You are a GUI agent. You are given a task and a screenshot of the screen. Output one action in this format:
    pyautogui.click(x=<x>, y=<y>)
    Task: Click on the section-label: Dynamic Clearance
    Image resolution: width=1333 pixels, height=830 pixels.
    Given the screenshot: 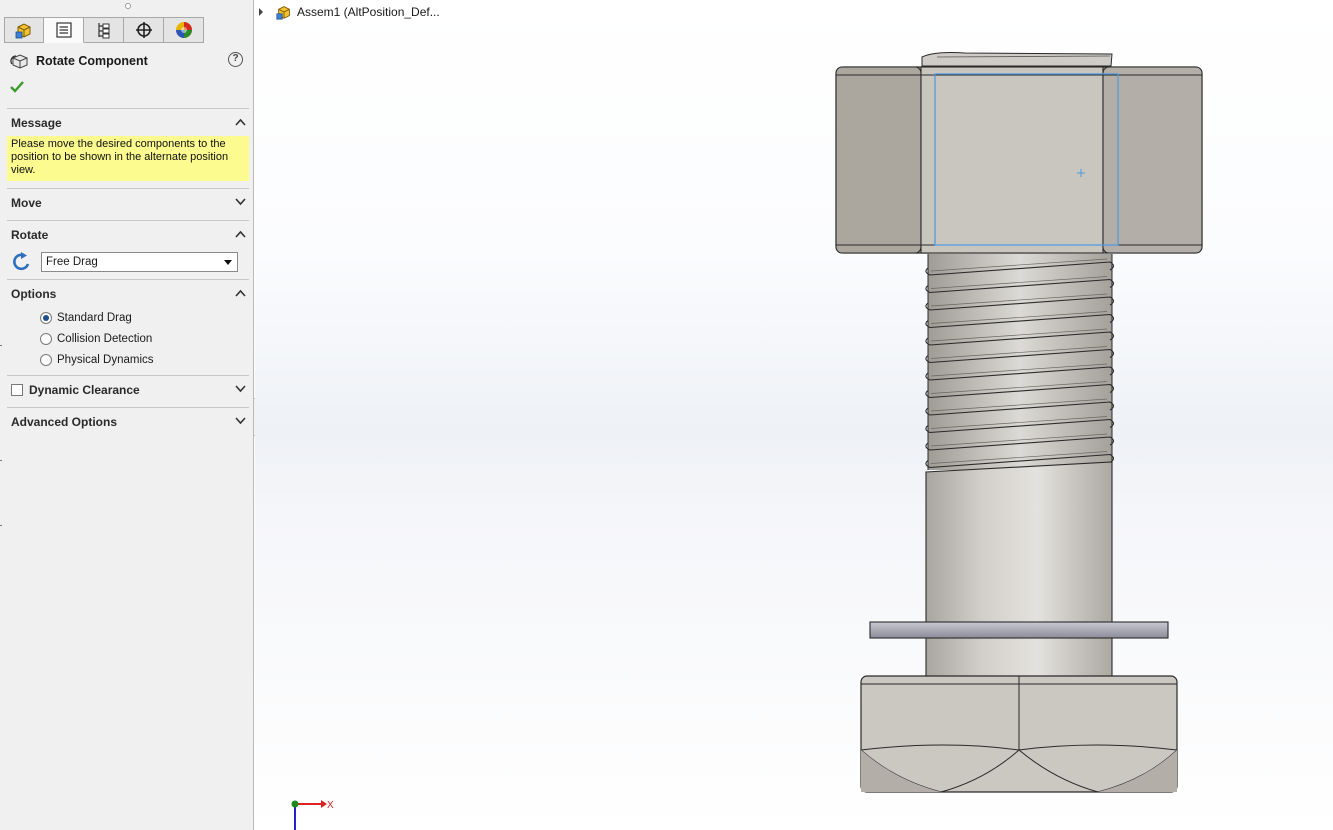 What is the action you would take?
    pyautogui.click(x=84, y=389)
    